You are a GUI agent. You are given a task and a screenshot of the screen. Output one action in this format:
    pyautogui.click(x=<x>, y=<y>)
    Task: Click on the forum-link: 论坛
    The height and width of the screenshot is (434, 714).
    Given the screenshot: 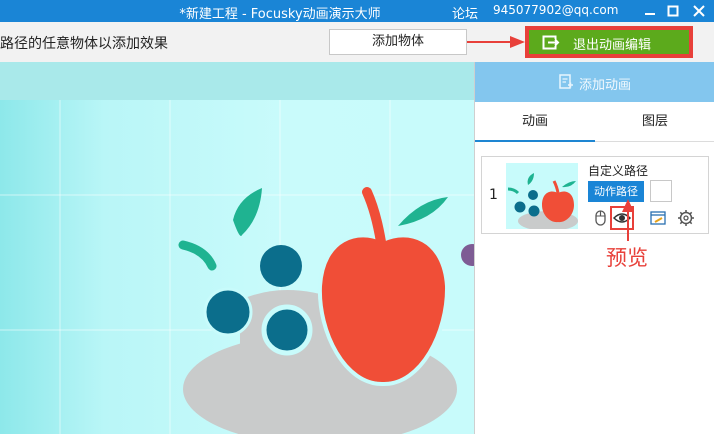 What is the action you would take?
    pyautogui.click(x=465, y=12)
    